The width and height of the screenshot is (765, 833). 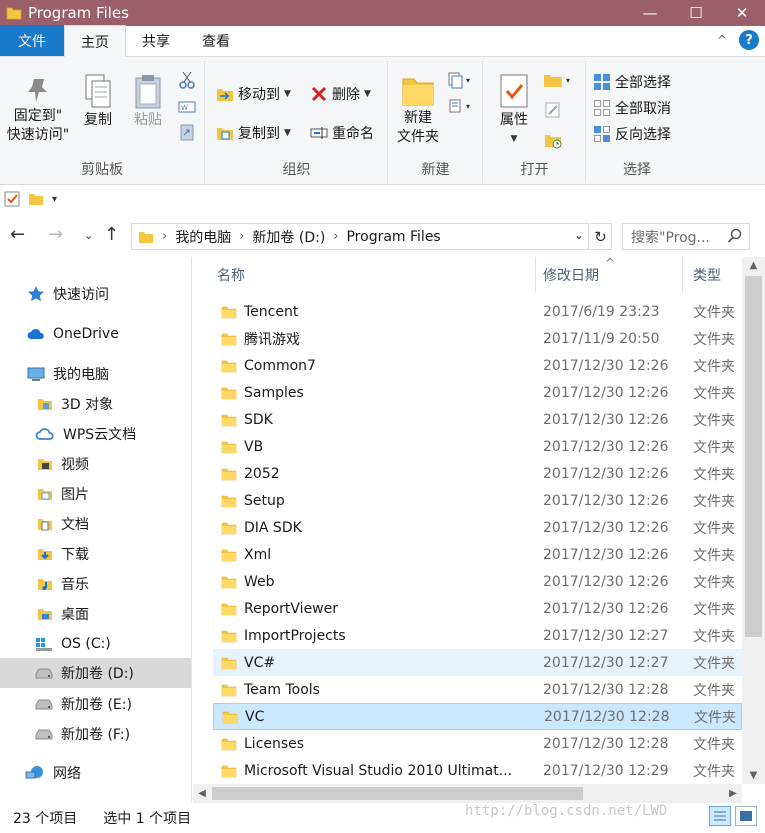 I want to click on history-icon, so click(x=553, y=140).